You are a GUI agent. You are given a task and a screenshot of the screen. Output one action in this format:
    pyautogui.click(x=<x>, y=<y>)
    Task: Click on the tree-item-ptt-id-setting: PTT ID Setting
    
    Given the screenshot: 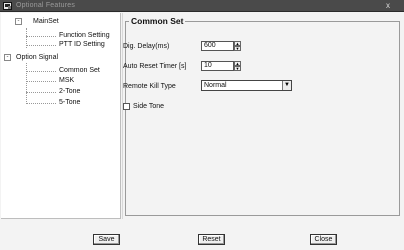 What is the action you would take?
    pyautogui.click(x=82, y=44)
    